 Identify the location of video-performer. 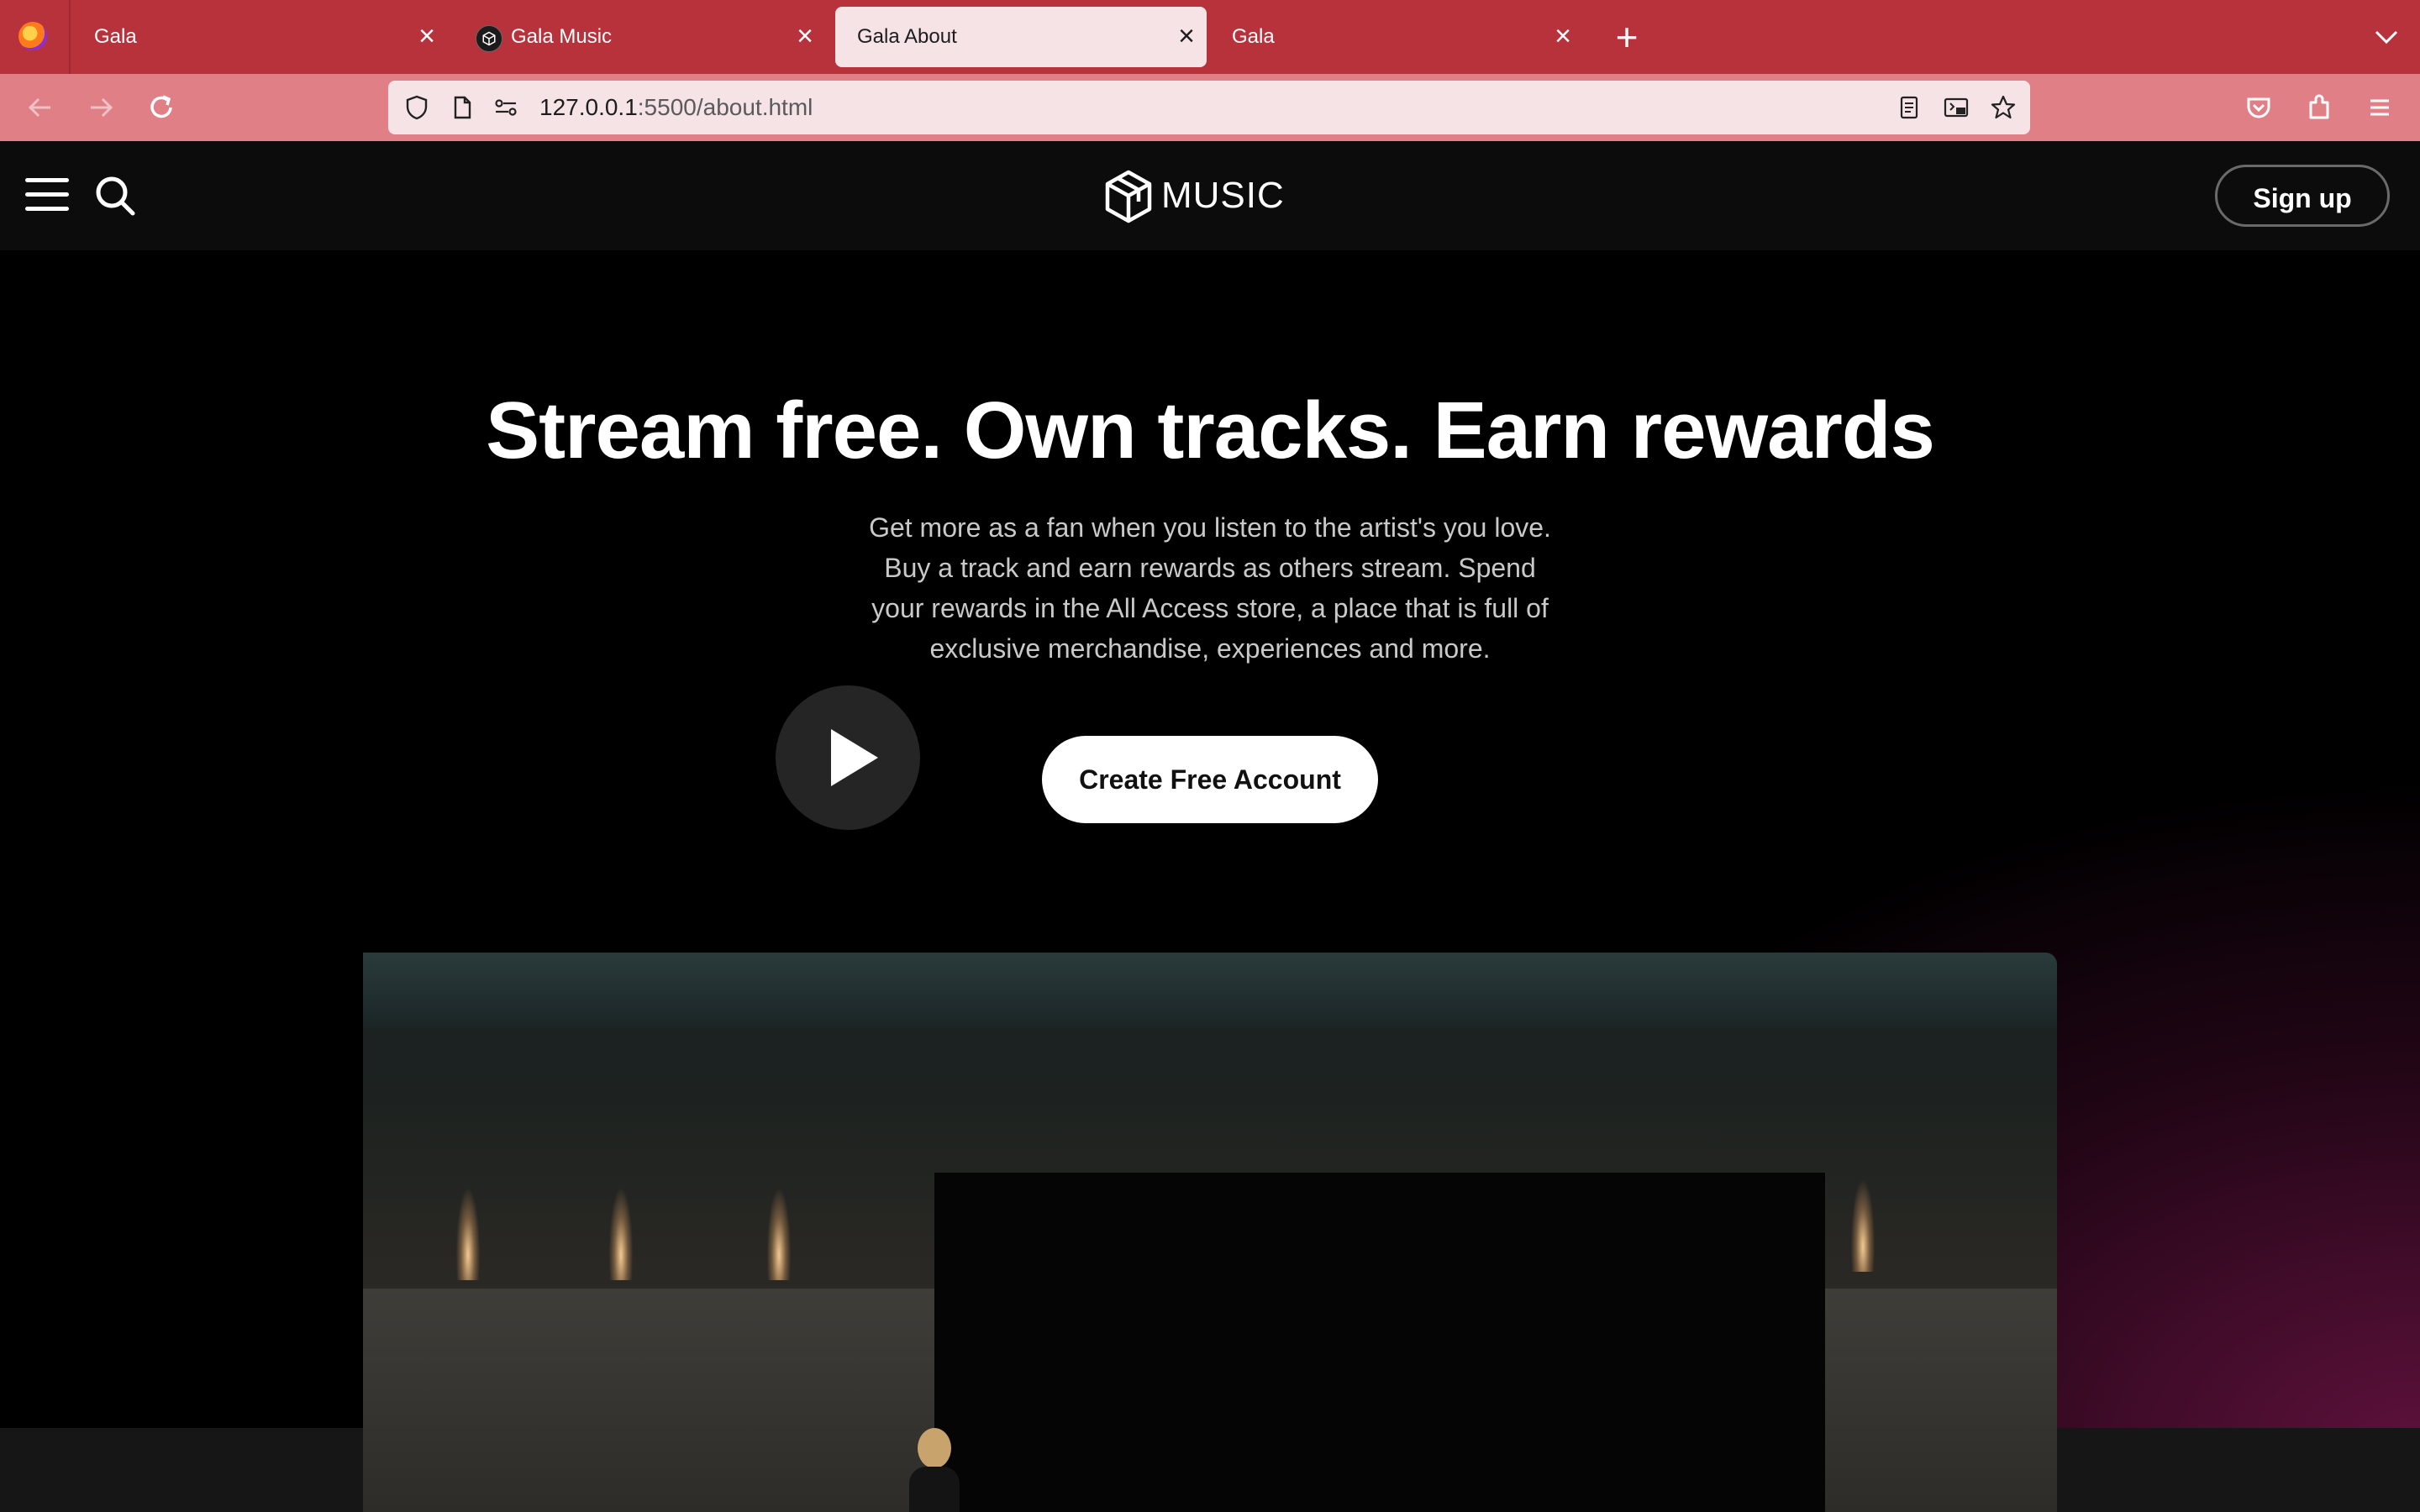
(934, 1470).